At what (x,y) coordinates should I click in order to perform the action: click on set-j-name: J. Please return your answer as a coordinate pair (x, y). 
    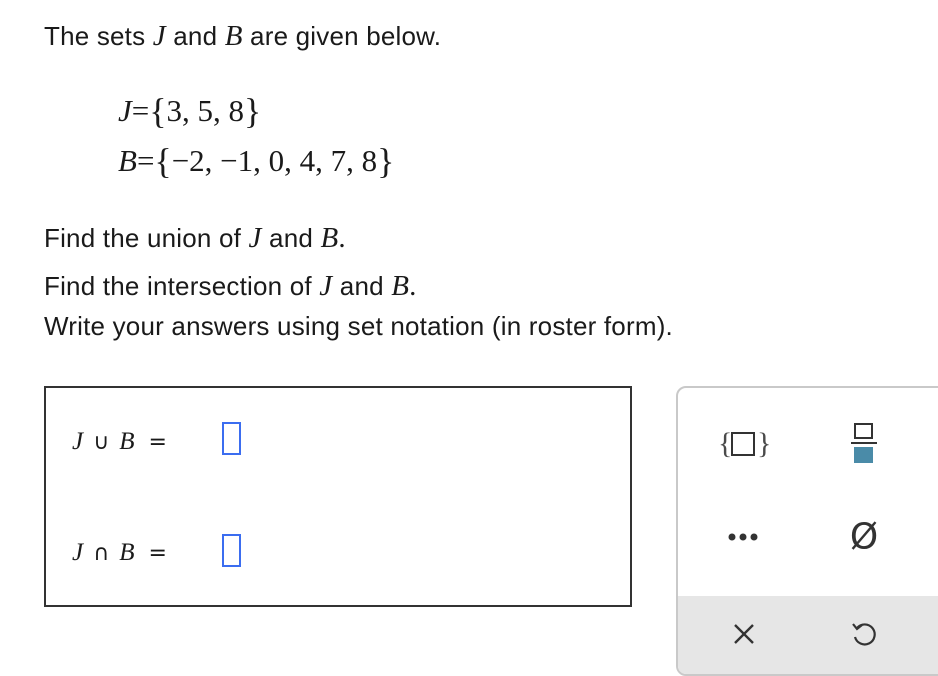
    Looking at the image, I should click on (125, 110).